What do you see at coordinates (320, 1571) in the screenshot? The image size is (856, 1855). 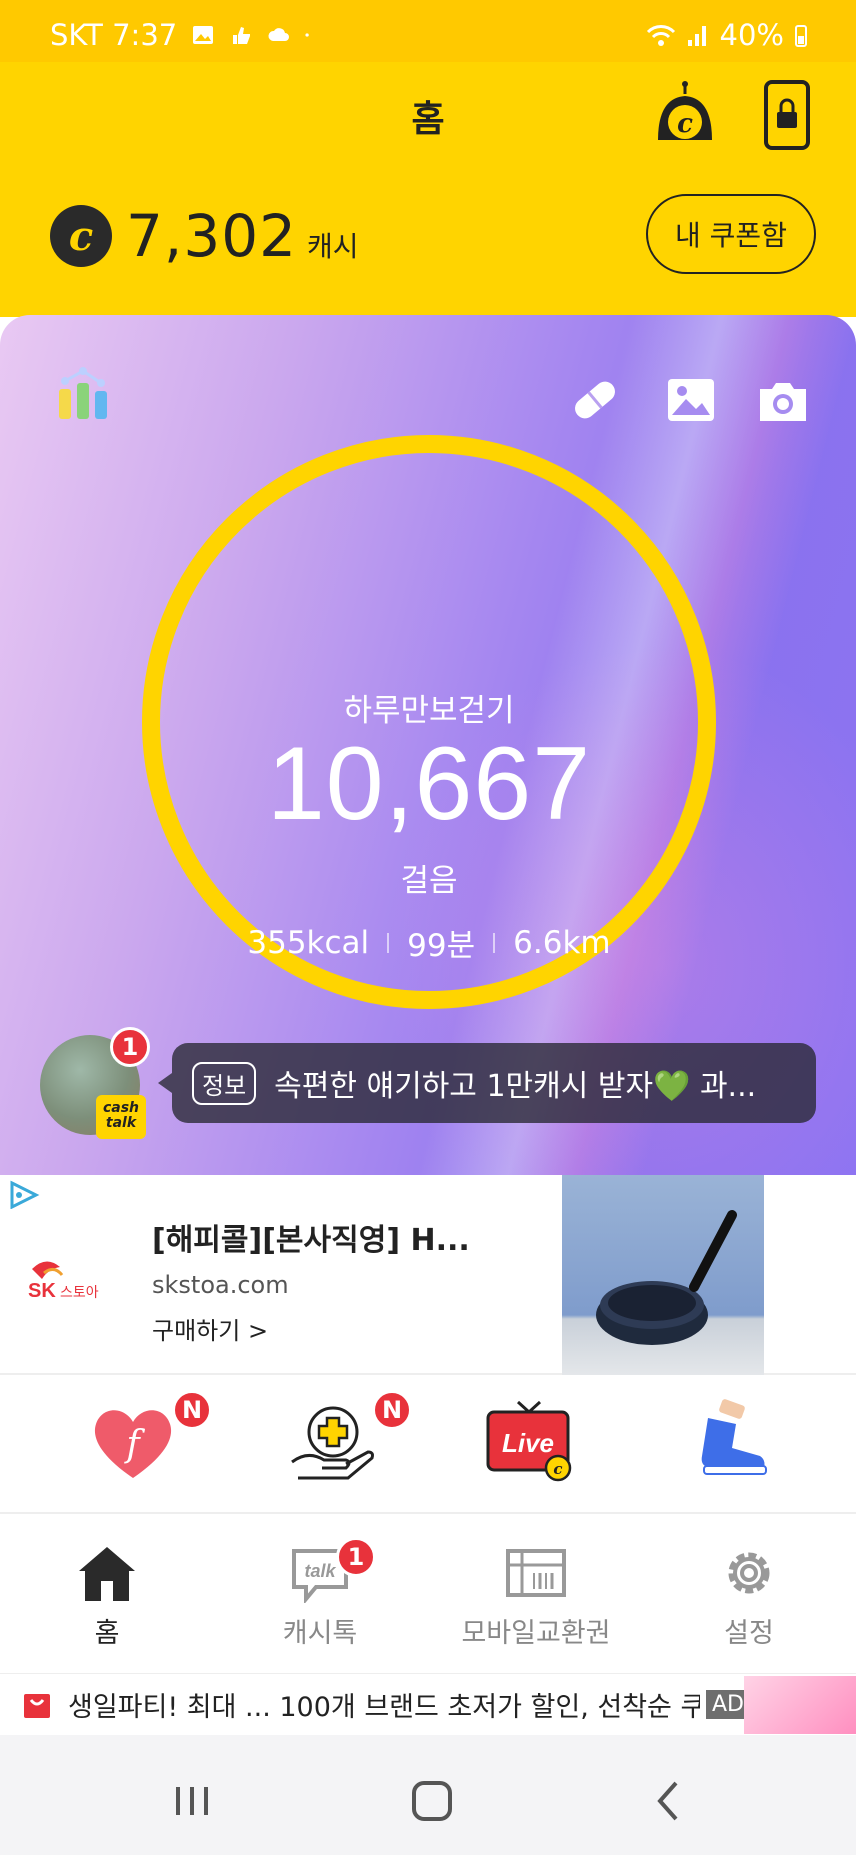 I see `svg-text: talk` at bounding box center [320, 1571].